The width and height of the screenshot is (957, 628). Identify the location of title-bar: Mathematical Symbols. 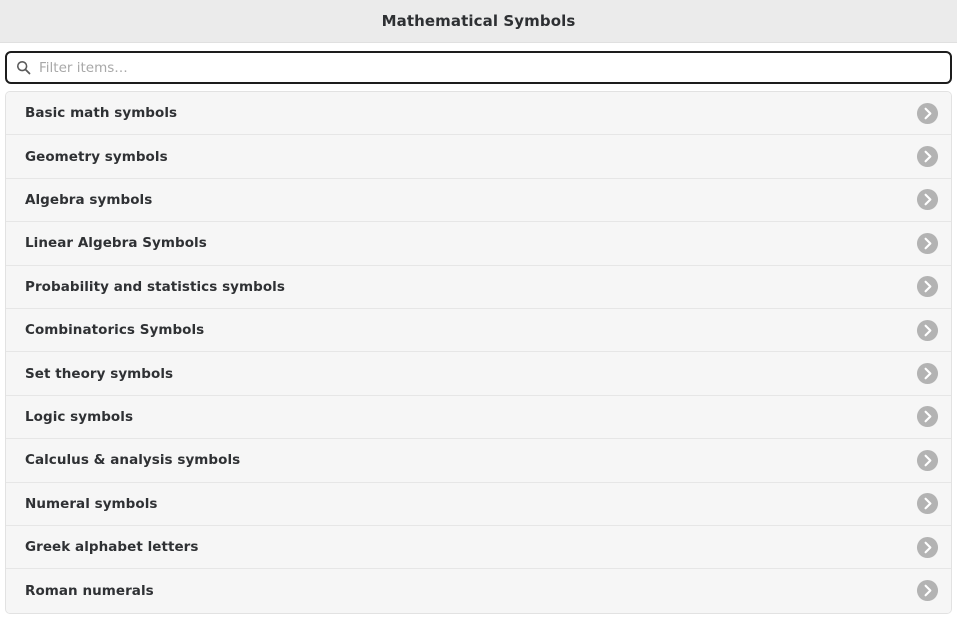
(478, 21).